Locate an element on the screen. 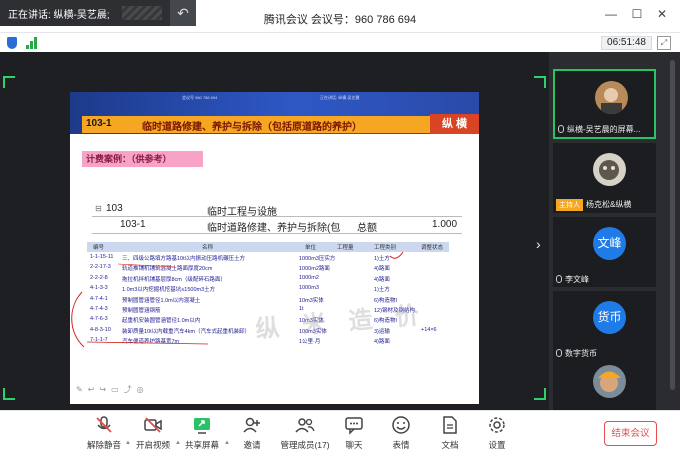 The width and height of the screenshot is (680, 458). participant-name: 李文峰 is located at coordinates (604, 279).